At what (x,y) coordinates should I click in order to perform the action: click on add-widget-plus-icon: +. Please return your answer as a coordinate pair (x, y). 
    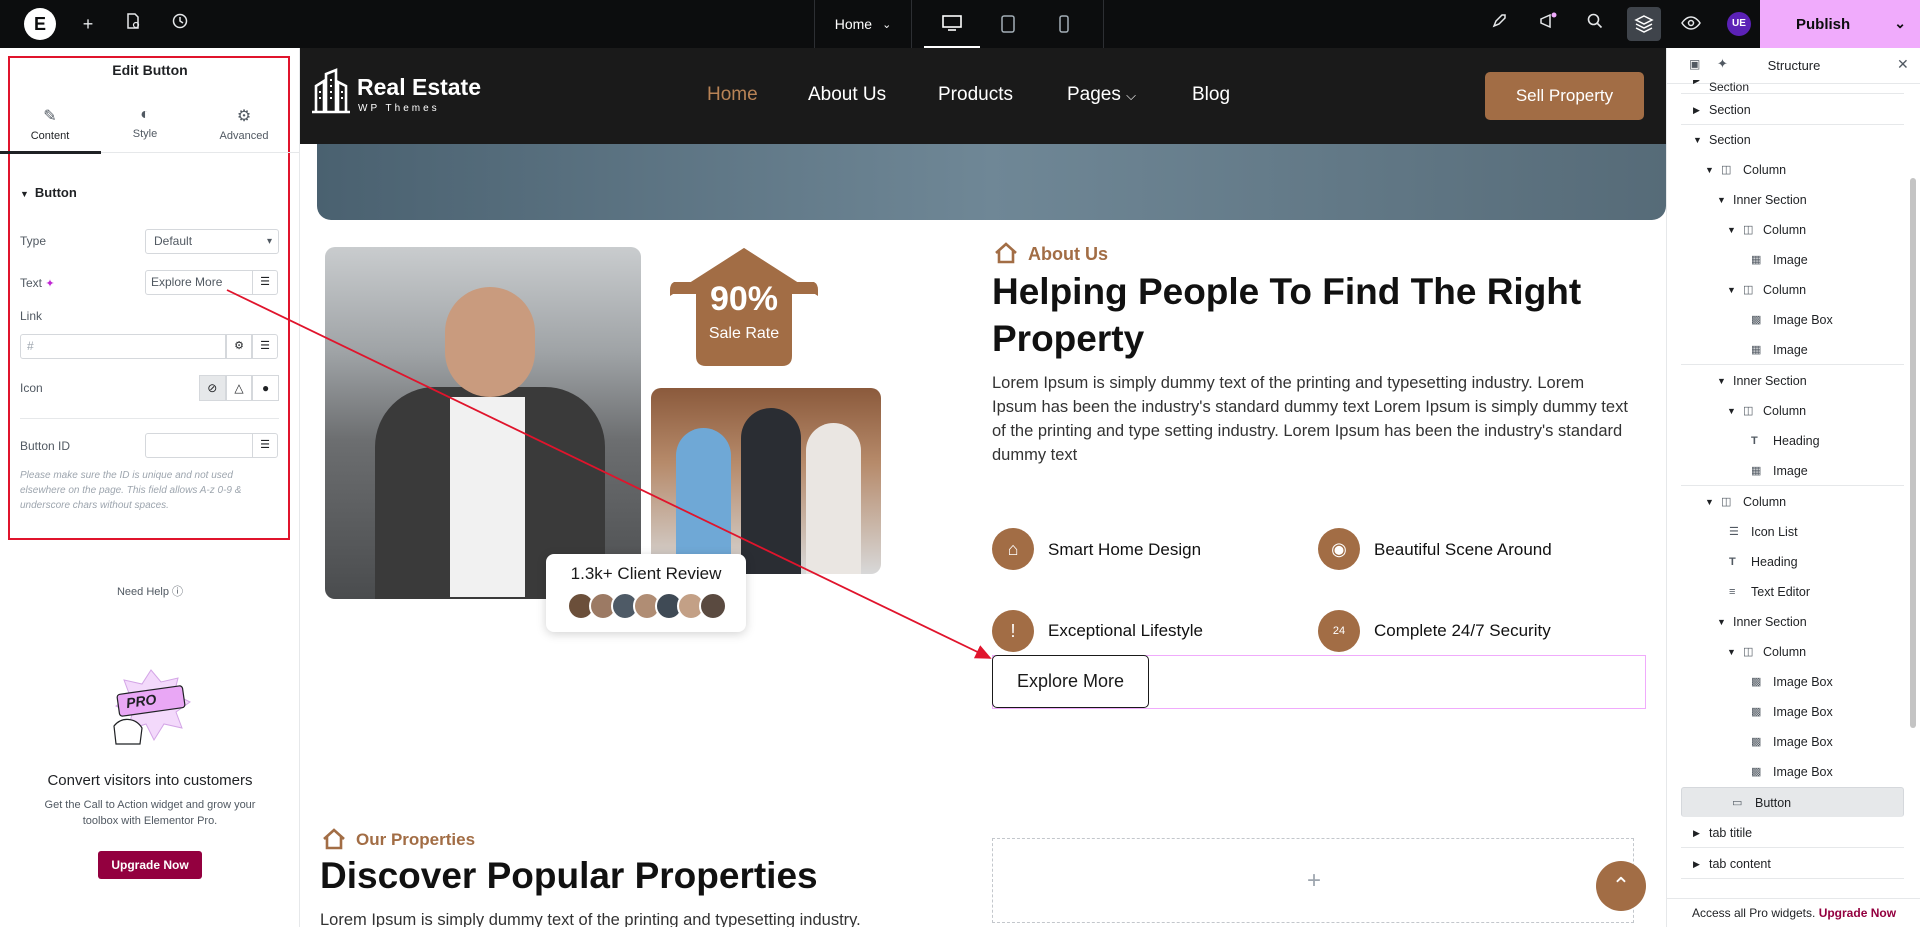
    Looking at the image, I should click on (1314, 881).